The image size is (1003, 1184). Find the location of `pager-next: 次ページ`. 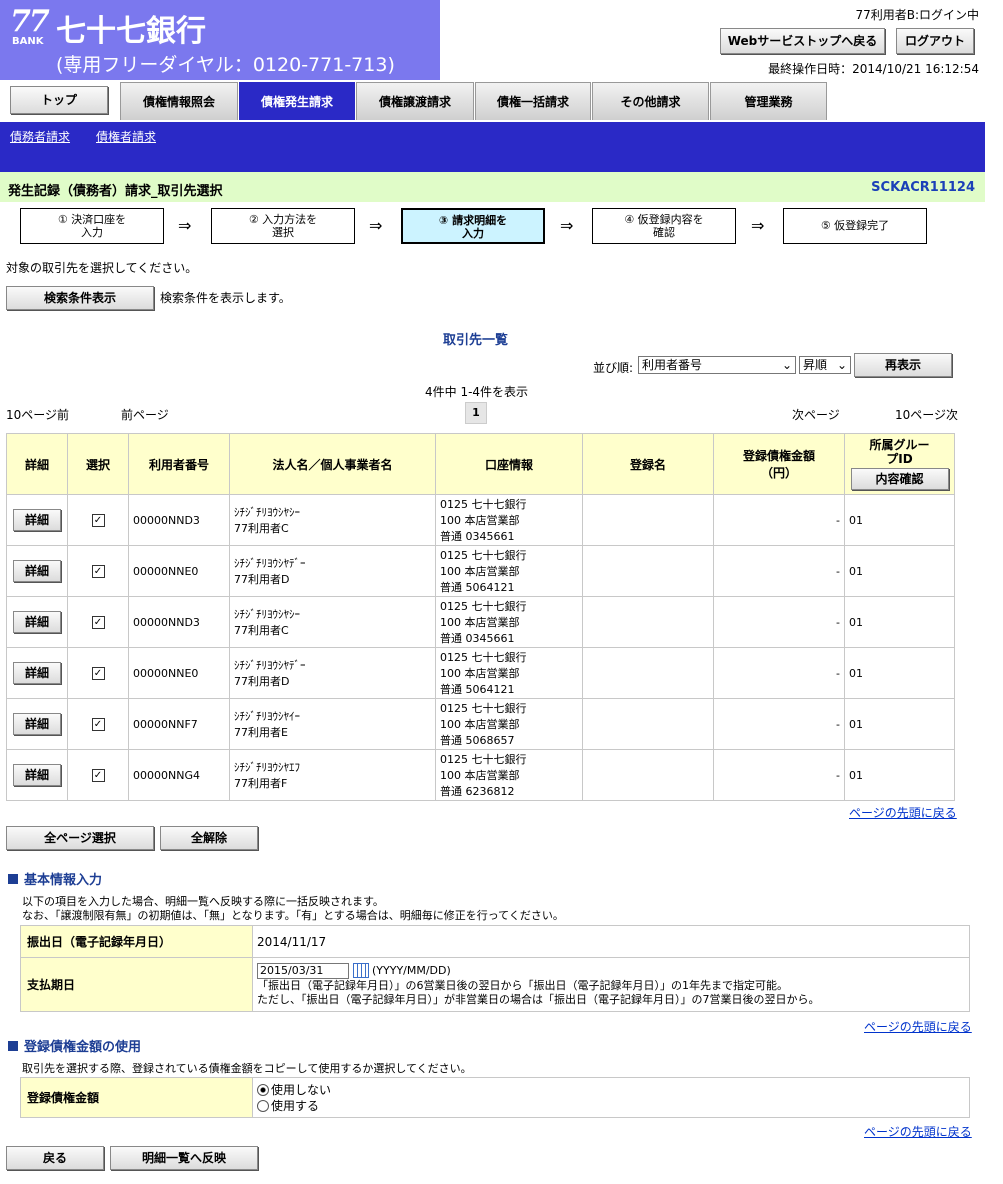

pager-next: 次ページ is located at coordinates (816, 415).